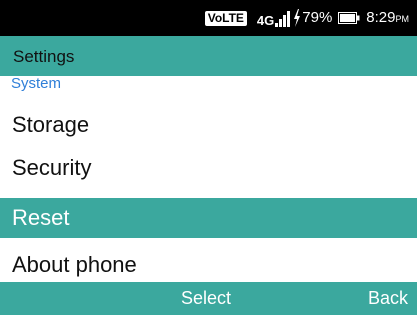  Describe the element at coordinates (208, 125) in the screenshot. I see `menu-item-storage: Storage` at that location.